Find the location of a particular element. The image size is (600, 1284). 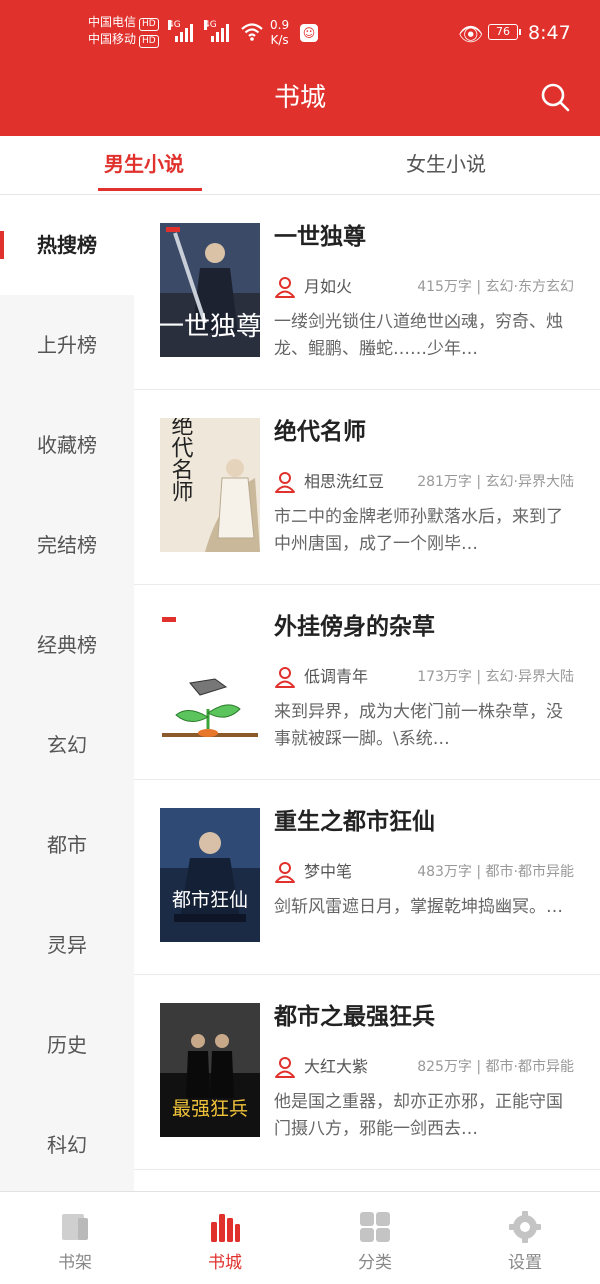

sidebar-item-classic: 经典榜 is located at coordinates (67, 645).